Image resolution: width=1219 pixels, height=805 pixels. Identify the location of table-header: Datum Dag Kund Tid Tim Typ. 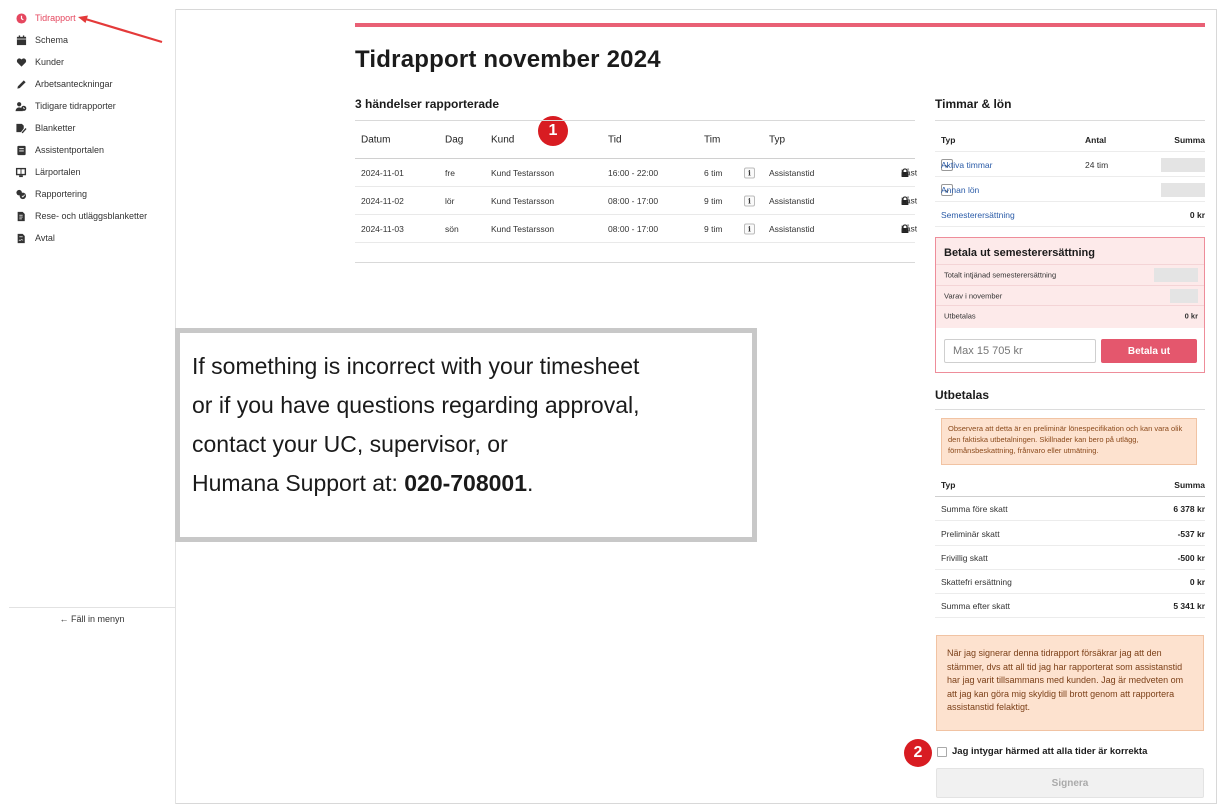
(635, 140).